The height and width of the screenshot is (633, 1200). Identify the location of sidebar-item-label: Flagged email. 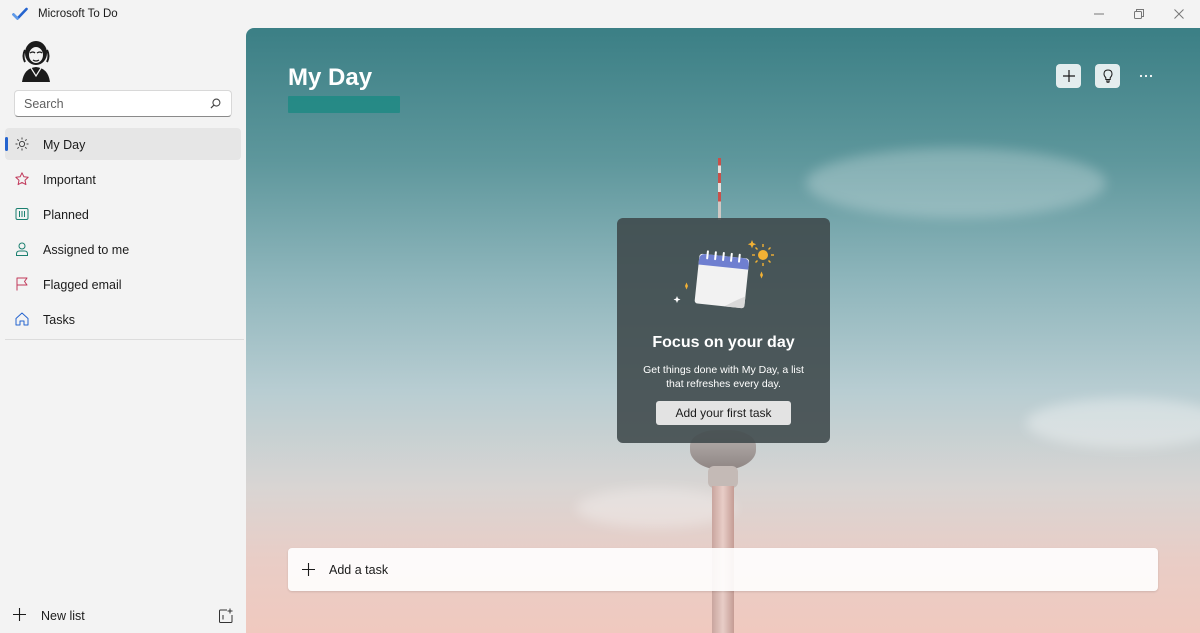
(82, 285).